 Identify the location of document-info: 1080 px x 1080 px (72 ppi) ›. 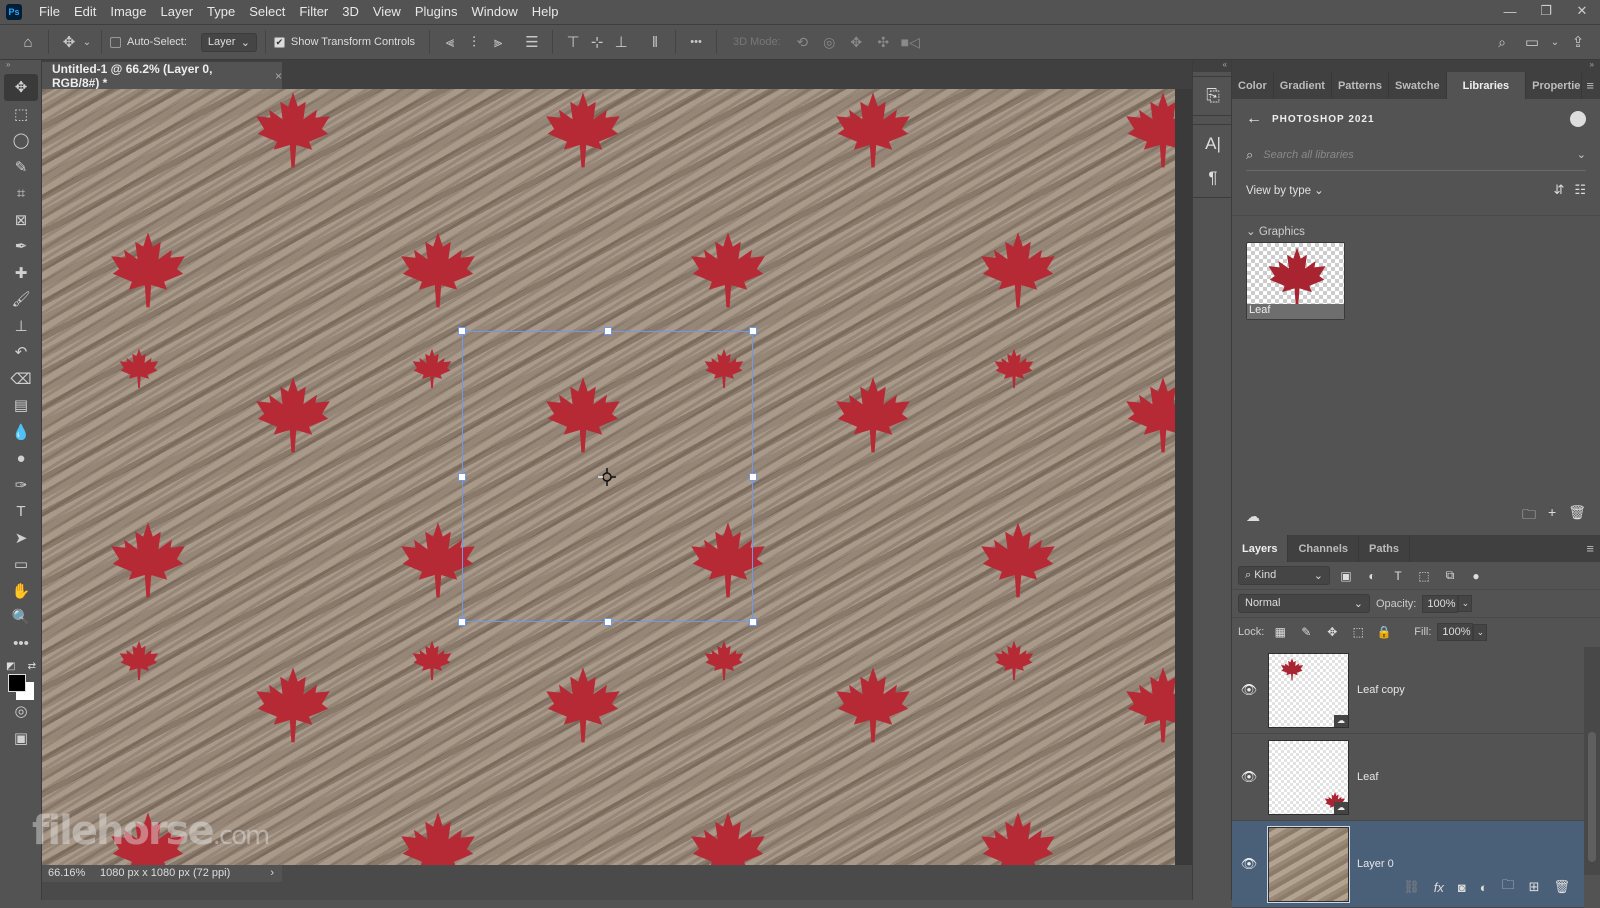
(187, 873).